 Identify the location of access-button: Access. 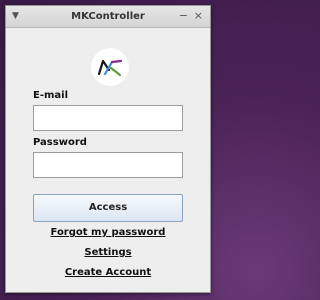
(108, 208).